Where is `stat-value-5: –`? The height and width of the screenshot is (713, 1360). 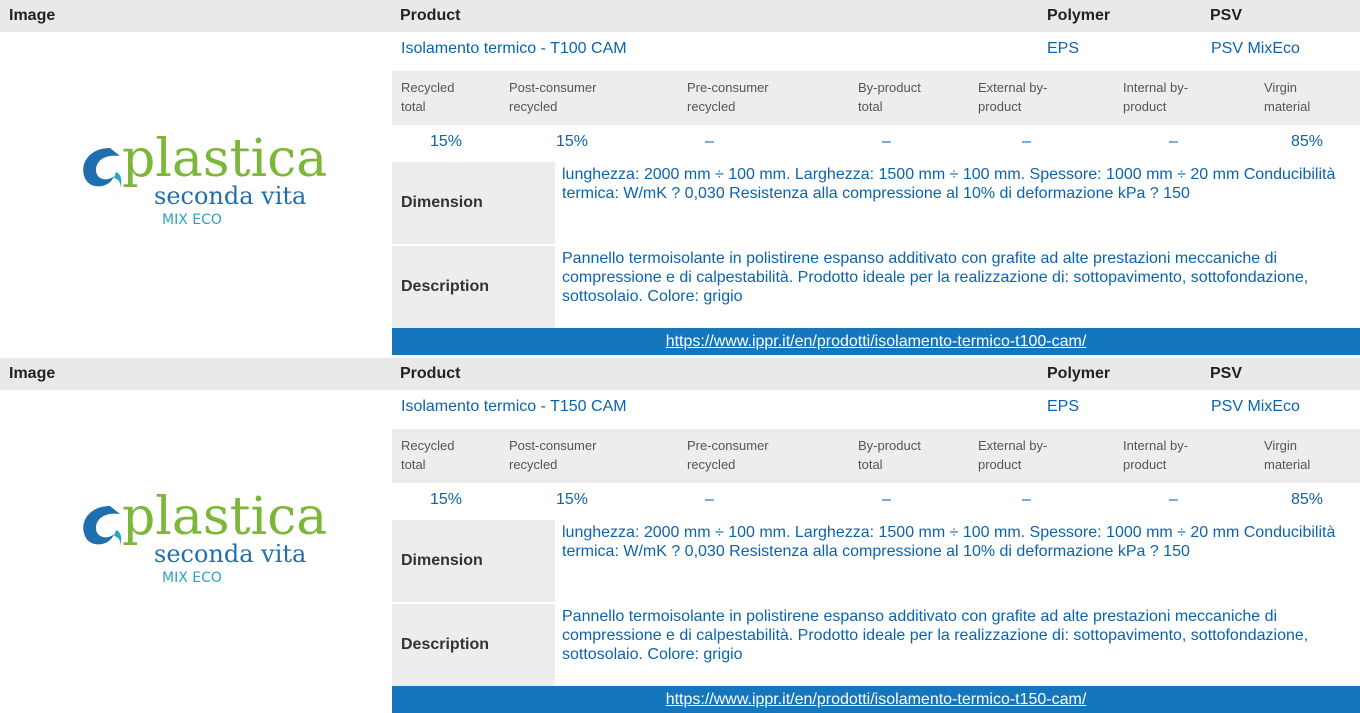
stat-value-5: – is located at coordinates (1173, 141).